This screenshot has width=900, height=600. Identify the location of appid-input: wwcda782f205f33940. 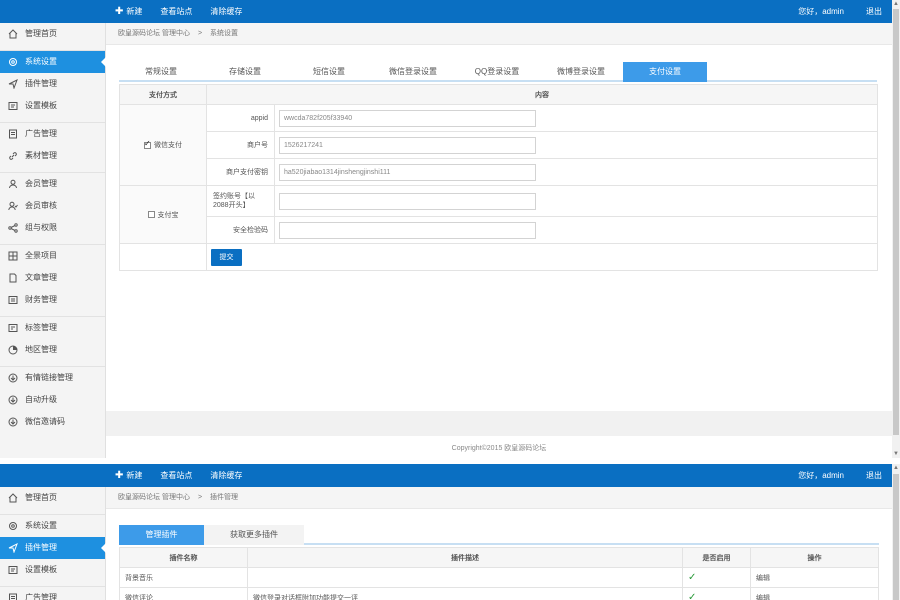
(407, 118).